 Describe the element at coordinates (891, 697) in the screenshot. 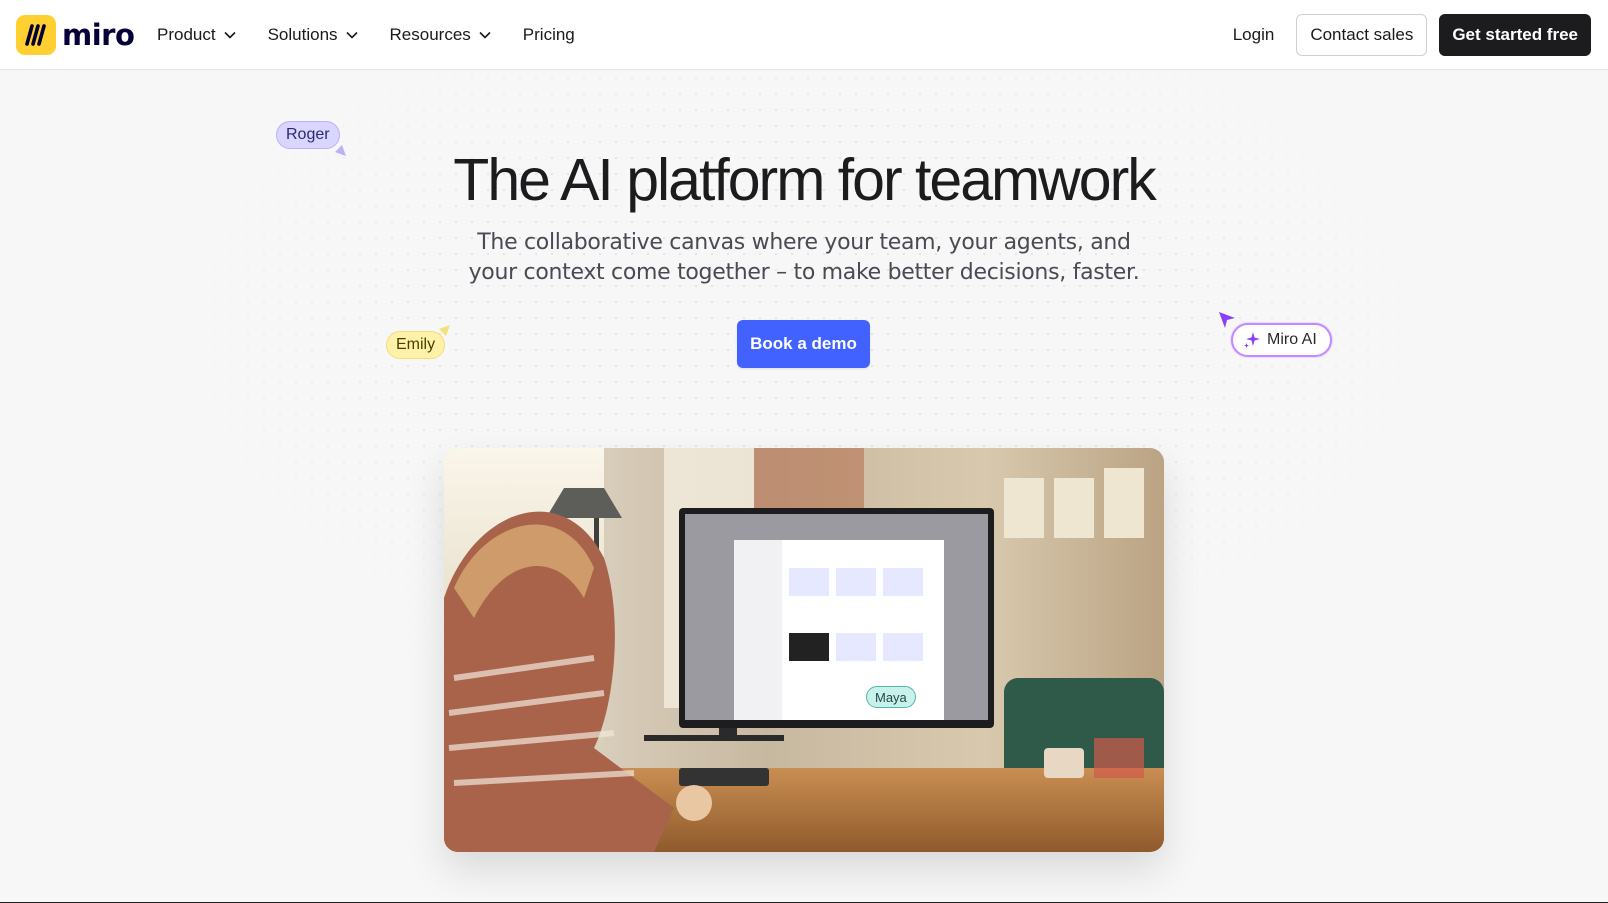

I see `maya-cursor-label: Maya` at that location.